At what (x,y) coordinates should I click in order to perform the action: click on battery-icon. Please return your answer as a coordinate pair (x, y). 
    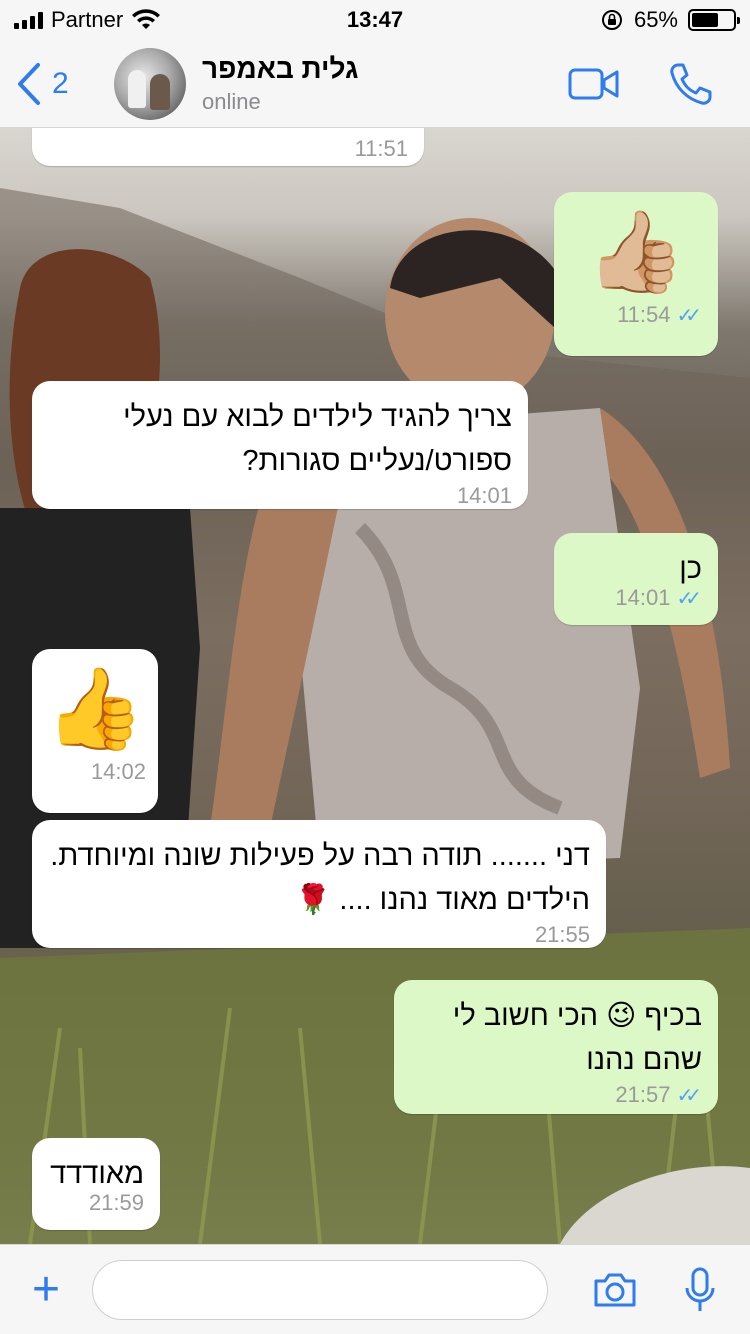
    Looking at the image, I should click on (714, 20).